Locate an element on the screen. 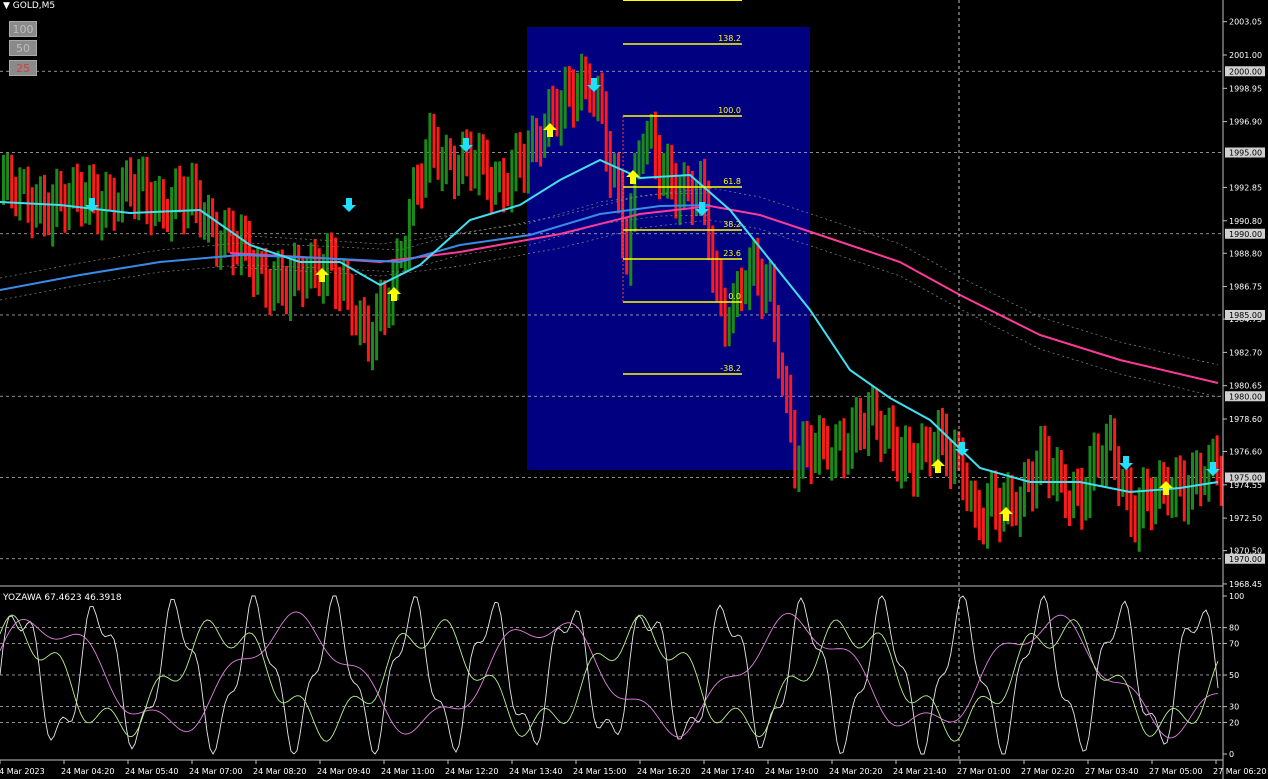 The height and width of the screenshot is (779, 1268). time-tick-label: 24 Mar 08:20 is located at coordinates (279, 771).